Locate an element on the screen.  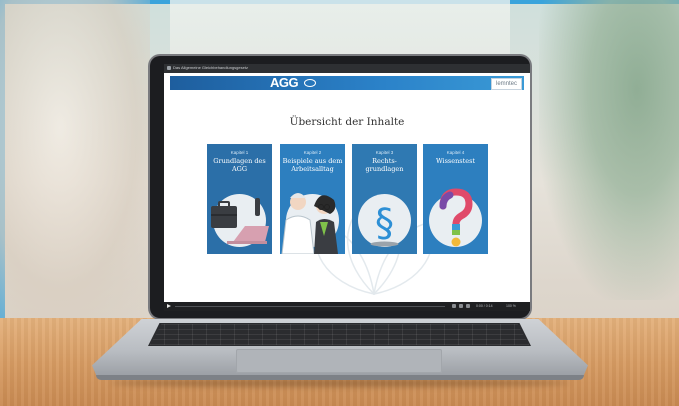
settings-icon is located at coordinates (468, 306).